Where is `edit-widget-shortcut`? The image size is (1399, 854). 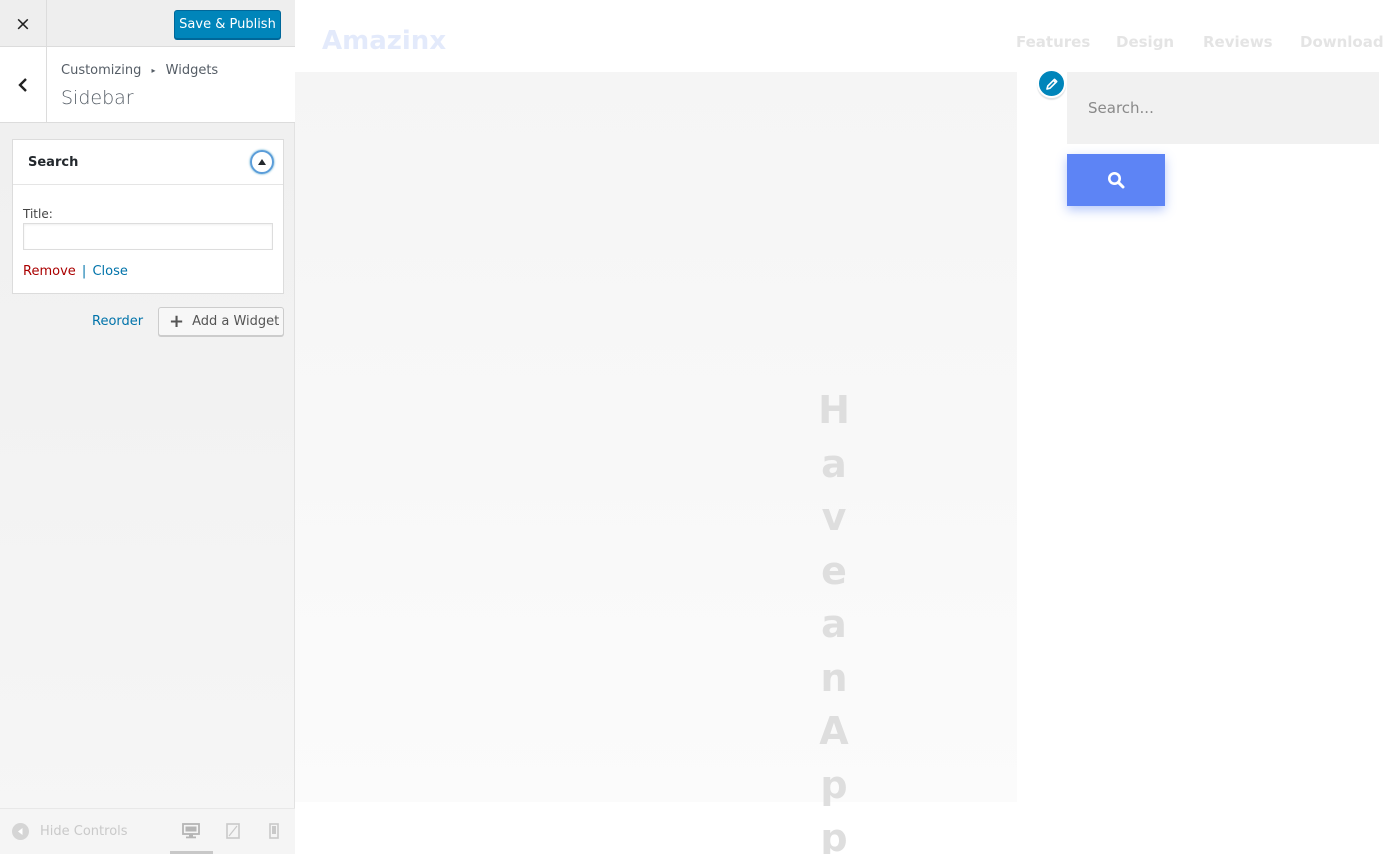
edit-widget-shortcut is located at coordinates (1051, 83).